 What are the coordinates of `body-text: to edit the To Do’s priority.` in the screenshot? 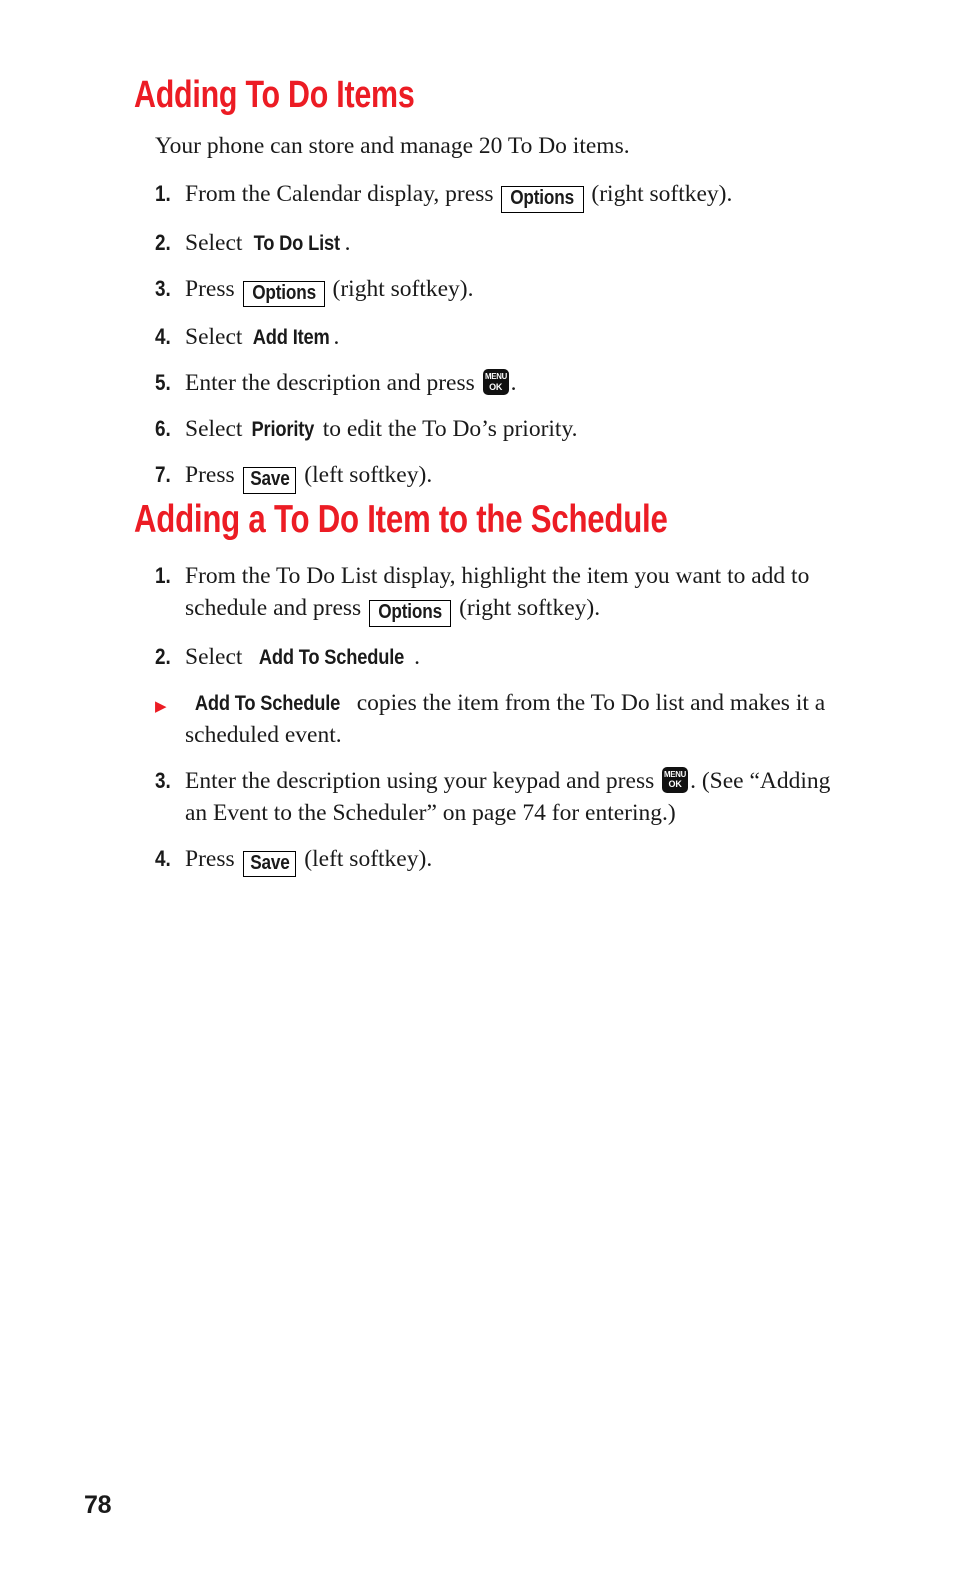 It's located at (447, 429).